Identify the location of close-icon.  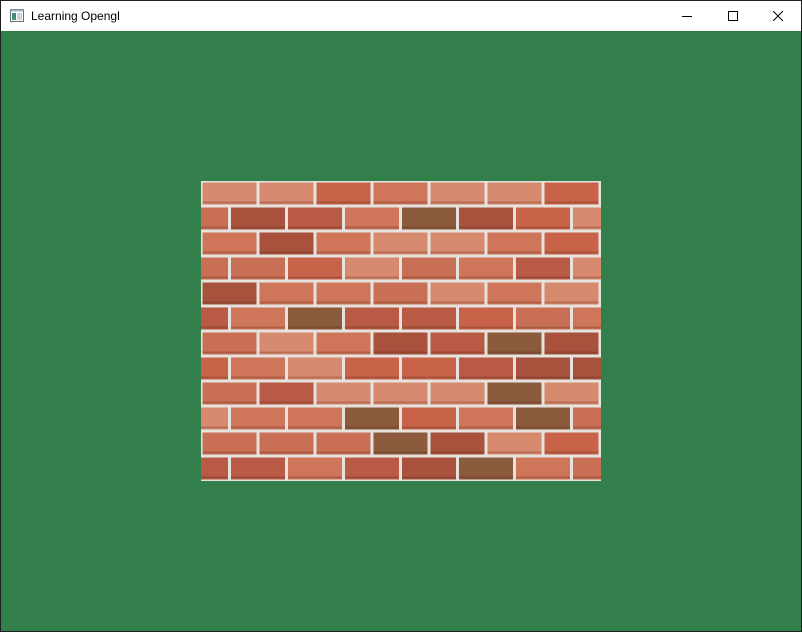
(778, 16).